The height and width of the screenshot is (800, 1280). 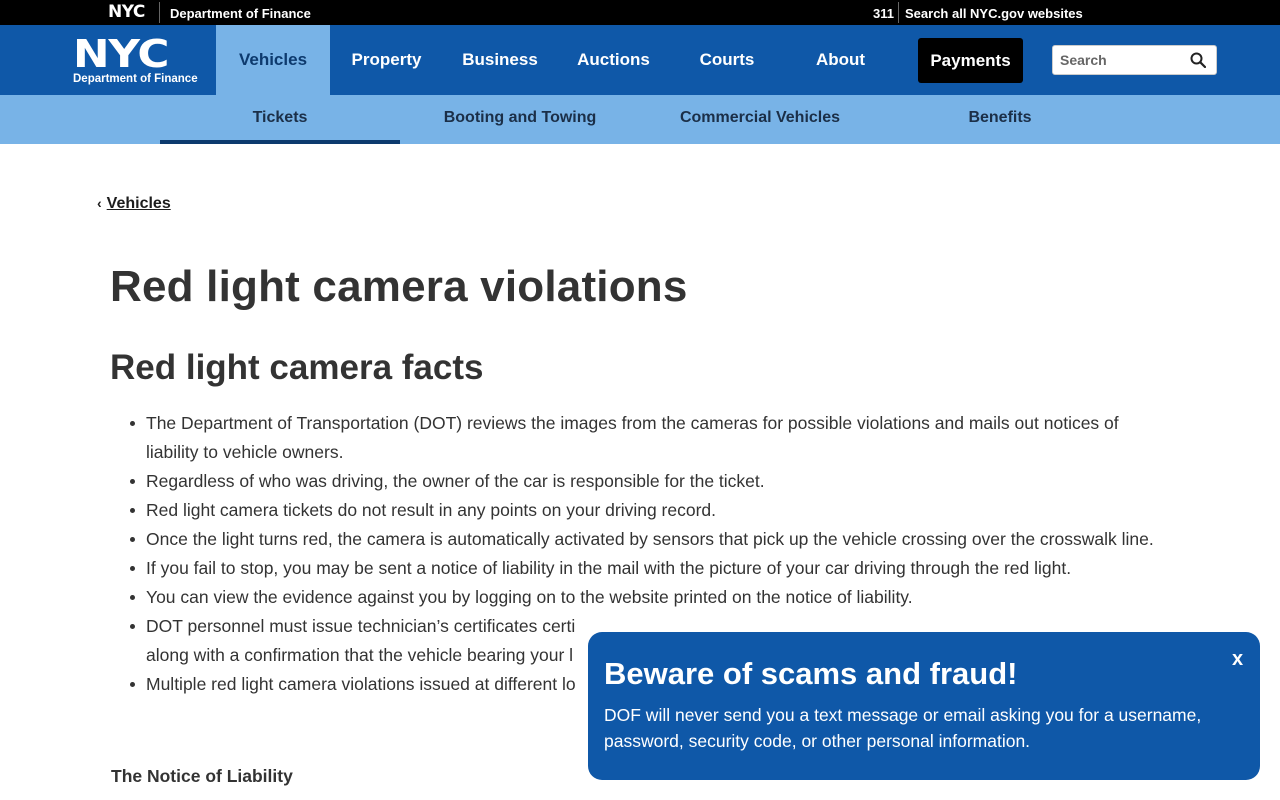 I want to click on subnav-tickets: Tickets, so click(x=280, y=119).